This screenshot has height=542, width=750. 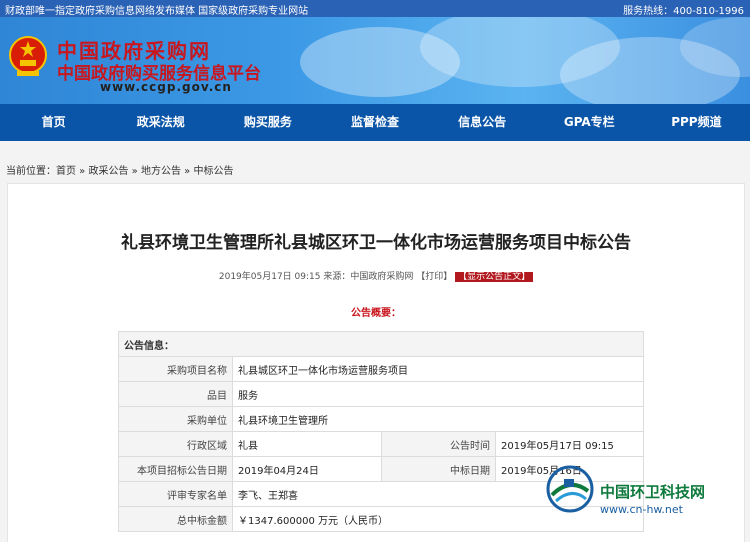 I want to click on article-title: 礼县环境卫生管理所礼县城区环卫一体化市场运营服务项目中标公告, so click(x=376, y=243).